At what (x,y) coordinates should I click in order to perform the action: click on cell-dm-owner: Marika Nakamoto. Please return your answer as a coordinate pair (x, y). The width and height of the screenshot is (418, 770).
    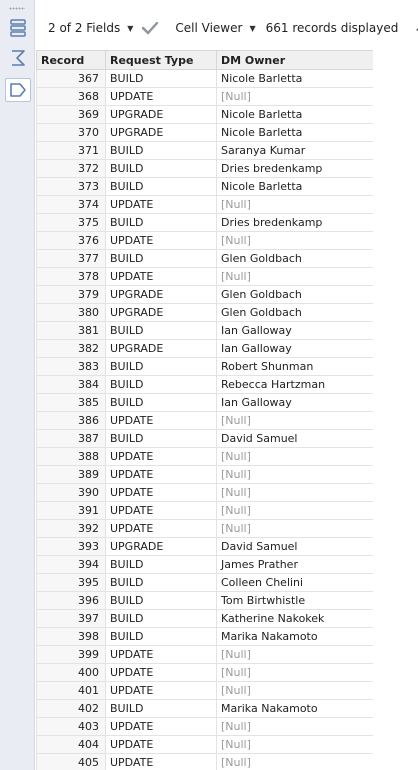
    Looking at the image, I should click on (295, 636).